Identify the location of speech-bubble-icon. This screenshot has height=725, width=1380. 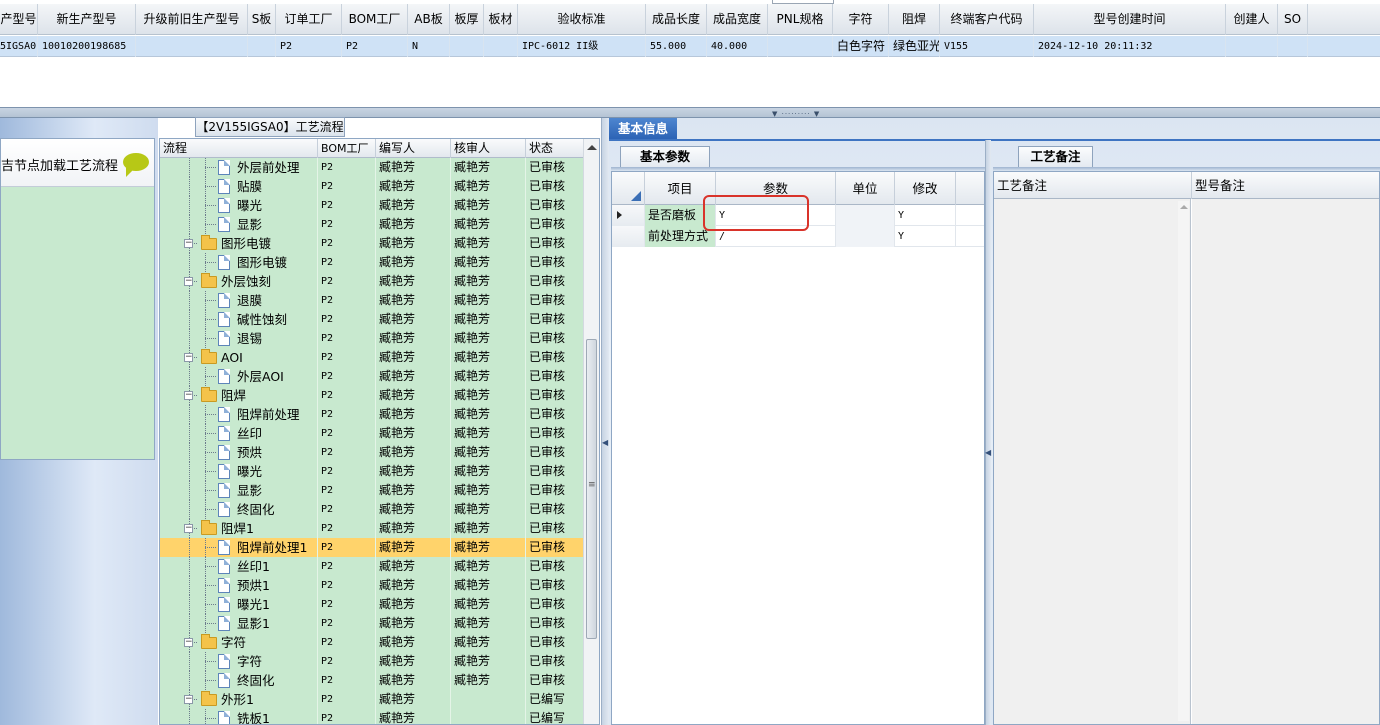
(136, 165).